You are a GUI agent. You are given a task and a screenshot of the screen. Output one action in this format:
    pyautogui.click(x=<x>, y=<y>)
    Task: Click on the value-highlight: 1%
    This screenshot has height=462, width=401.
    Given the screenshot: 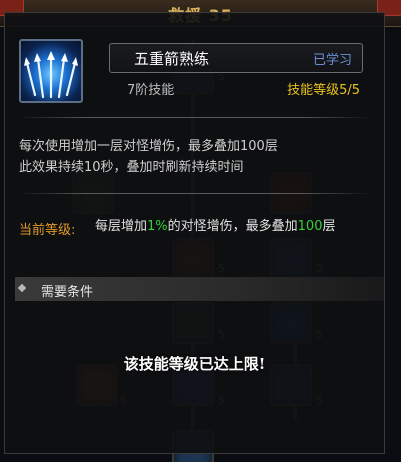 What is the action you would take?
    pyautogui.click(x=157, y=226)
    